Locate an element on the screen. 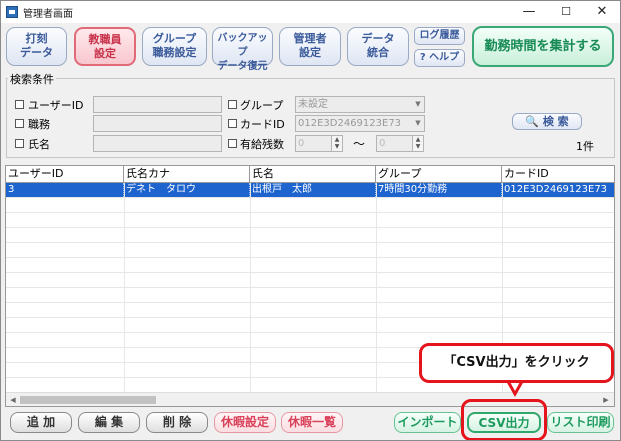 The width and height of the screenshot is (621, 441). result-count: 1件 is located at coordinates (585, 146).